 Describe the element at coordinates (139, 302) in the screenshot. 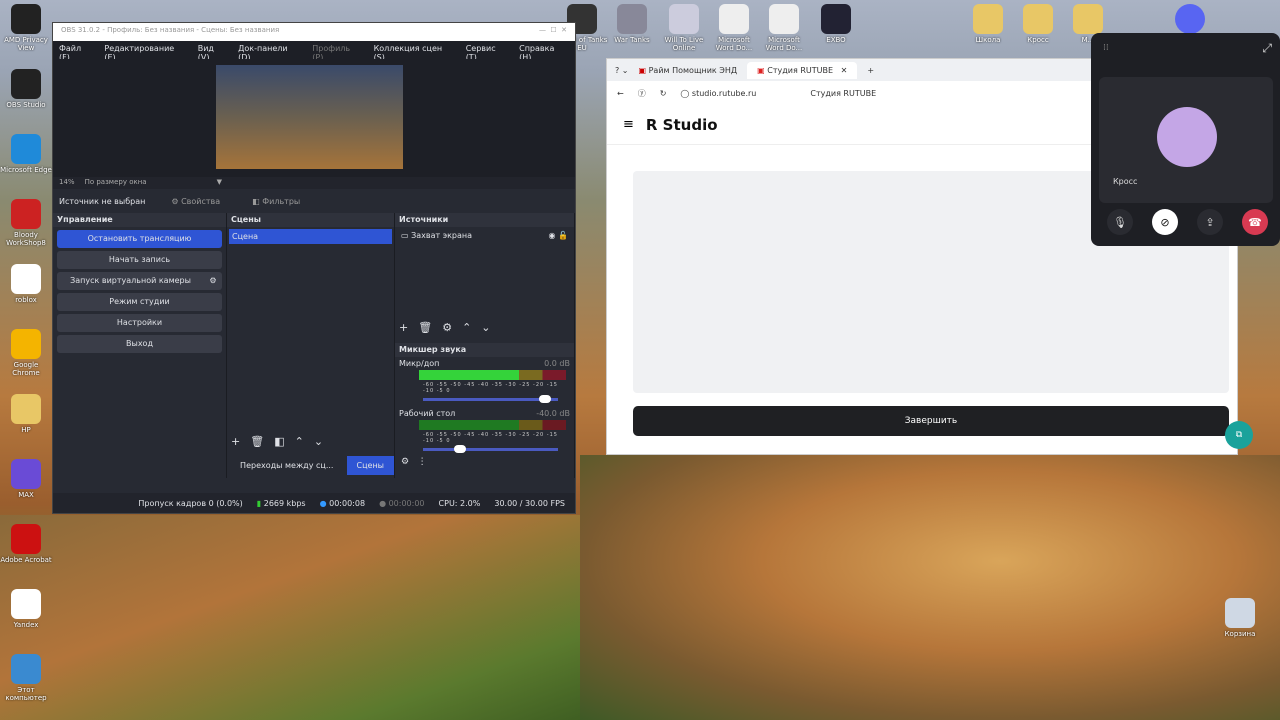

I see `control-button: Режим студии` at that location.